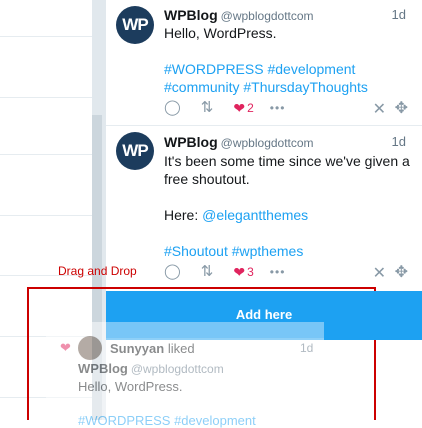 This screenshot has height=428, width=422. What do you see at coordinates (137, 348) in the screenshot?
I see `liker-name: Sunyyan` at bounding box center [137, 348].